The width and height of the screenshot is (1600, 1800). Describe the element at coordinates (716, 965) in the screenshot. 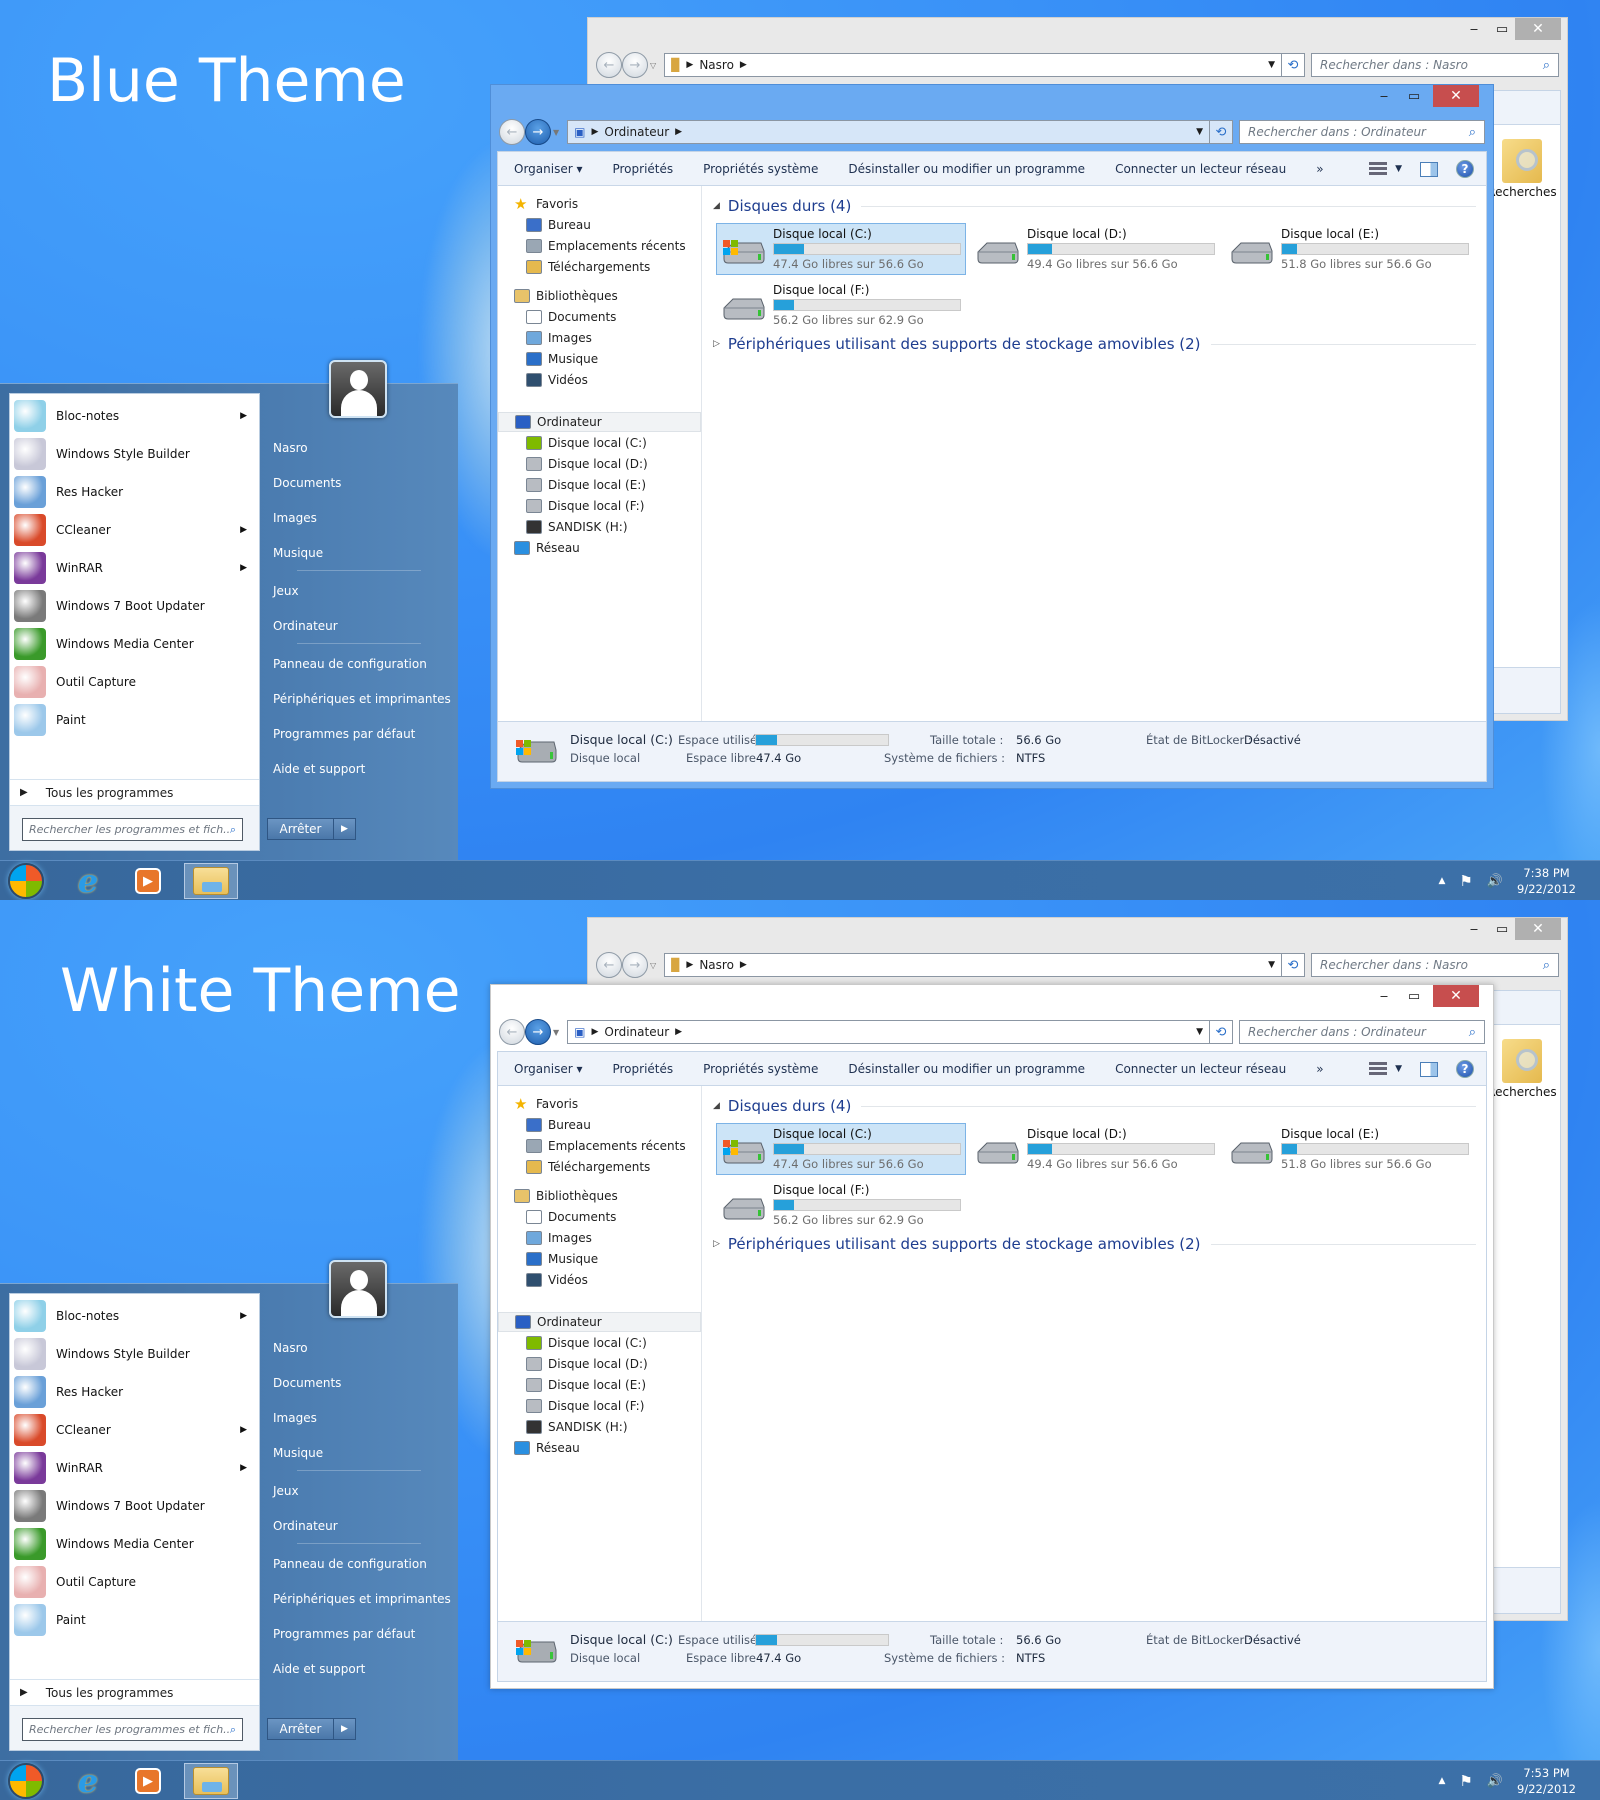

I see `breadcrumb: Nasro` at that location.